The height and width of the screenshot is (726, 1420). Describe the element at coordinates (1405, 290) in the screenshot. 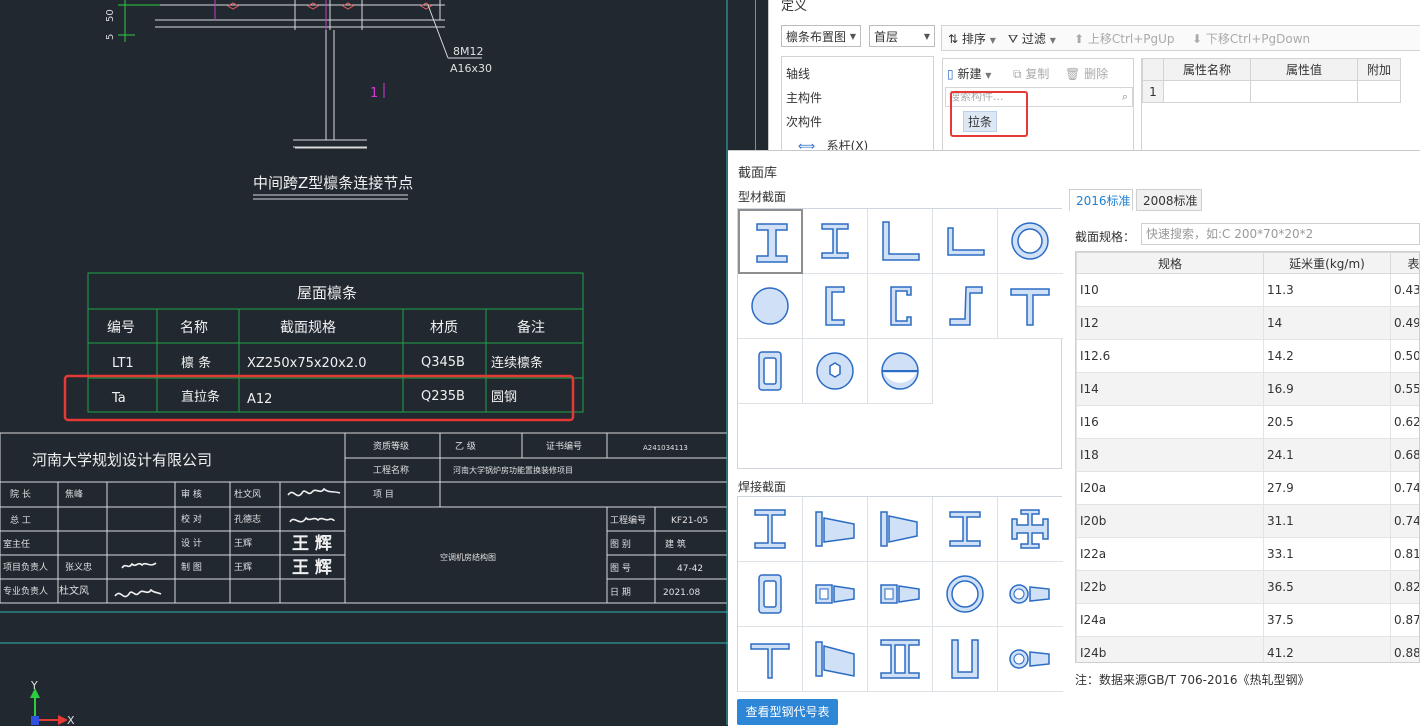

I see `spec-cell-surface: 0.432` at that location.